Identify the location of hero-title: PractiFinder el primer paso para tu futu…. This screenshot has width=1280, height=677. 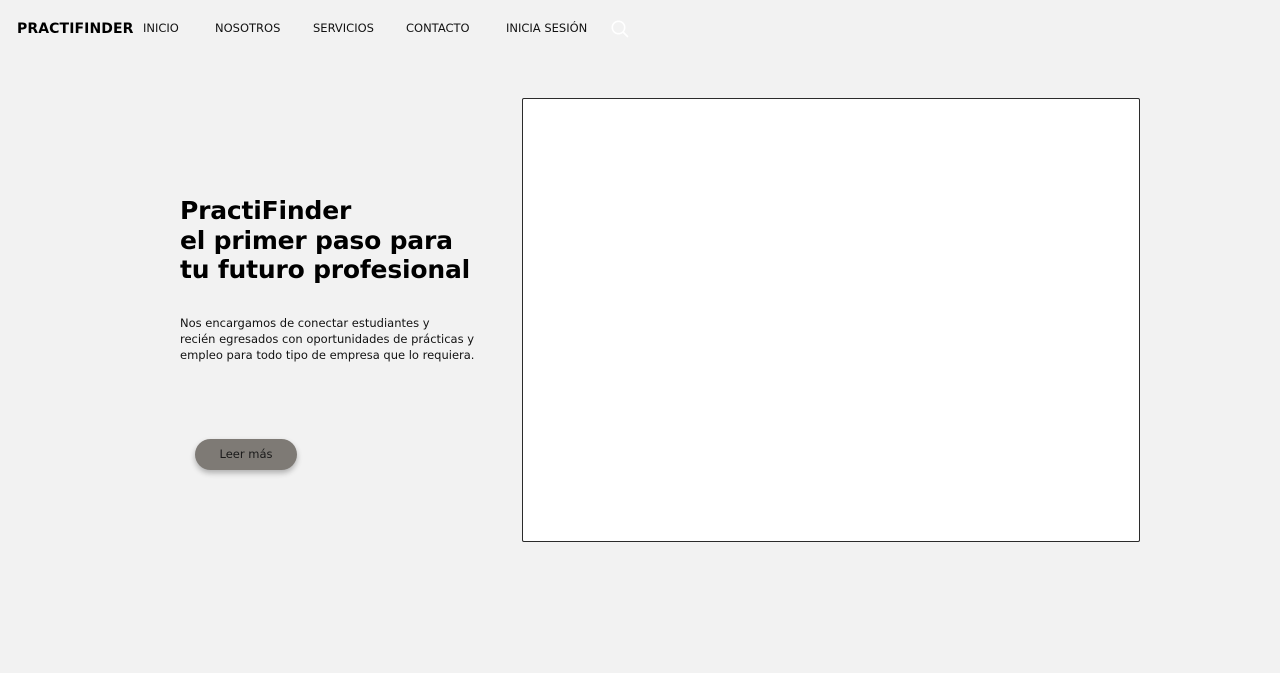
(340, 240).